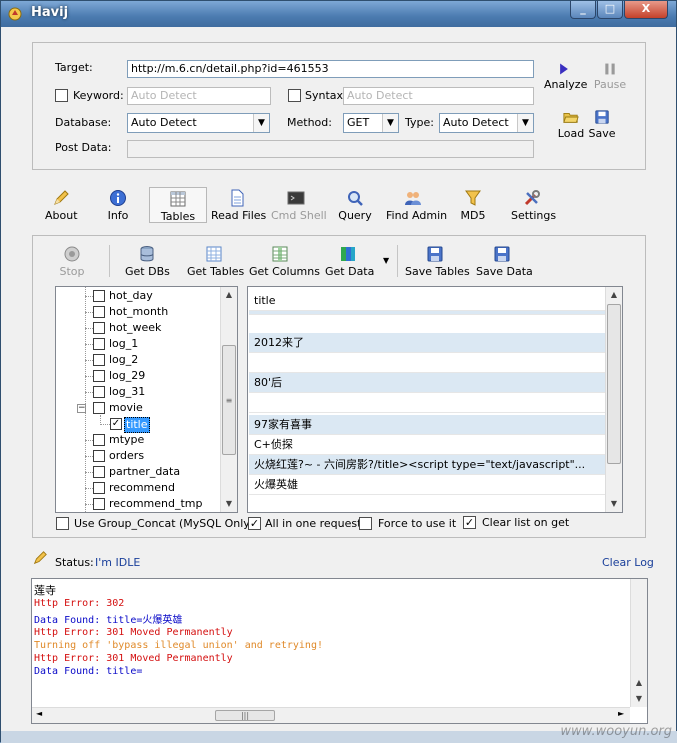 The height and width of the screenshot is (743, 677). I want to click on database-select-value: Auto Detect, so click(164, 122).